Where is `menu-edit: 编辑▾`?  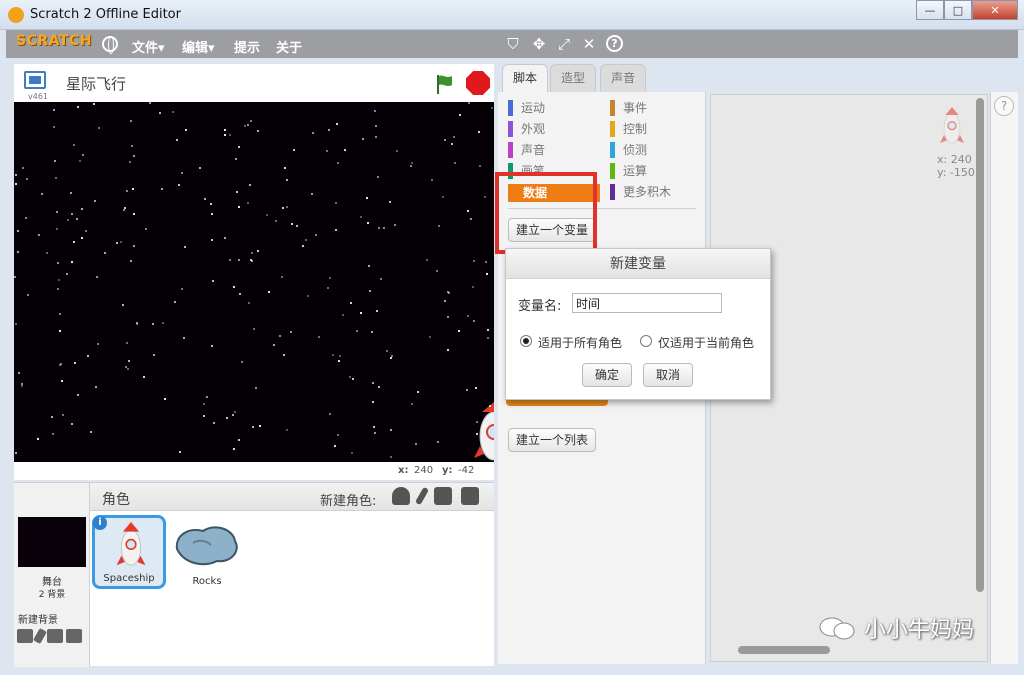
menu-edit: 编辑▾ is located at coordinates (198, 46).